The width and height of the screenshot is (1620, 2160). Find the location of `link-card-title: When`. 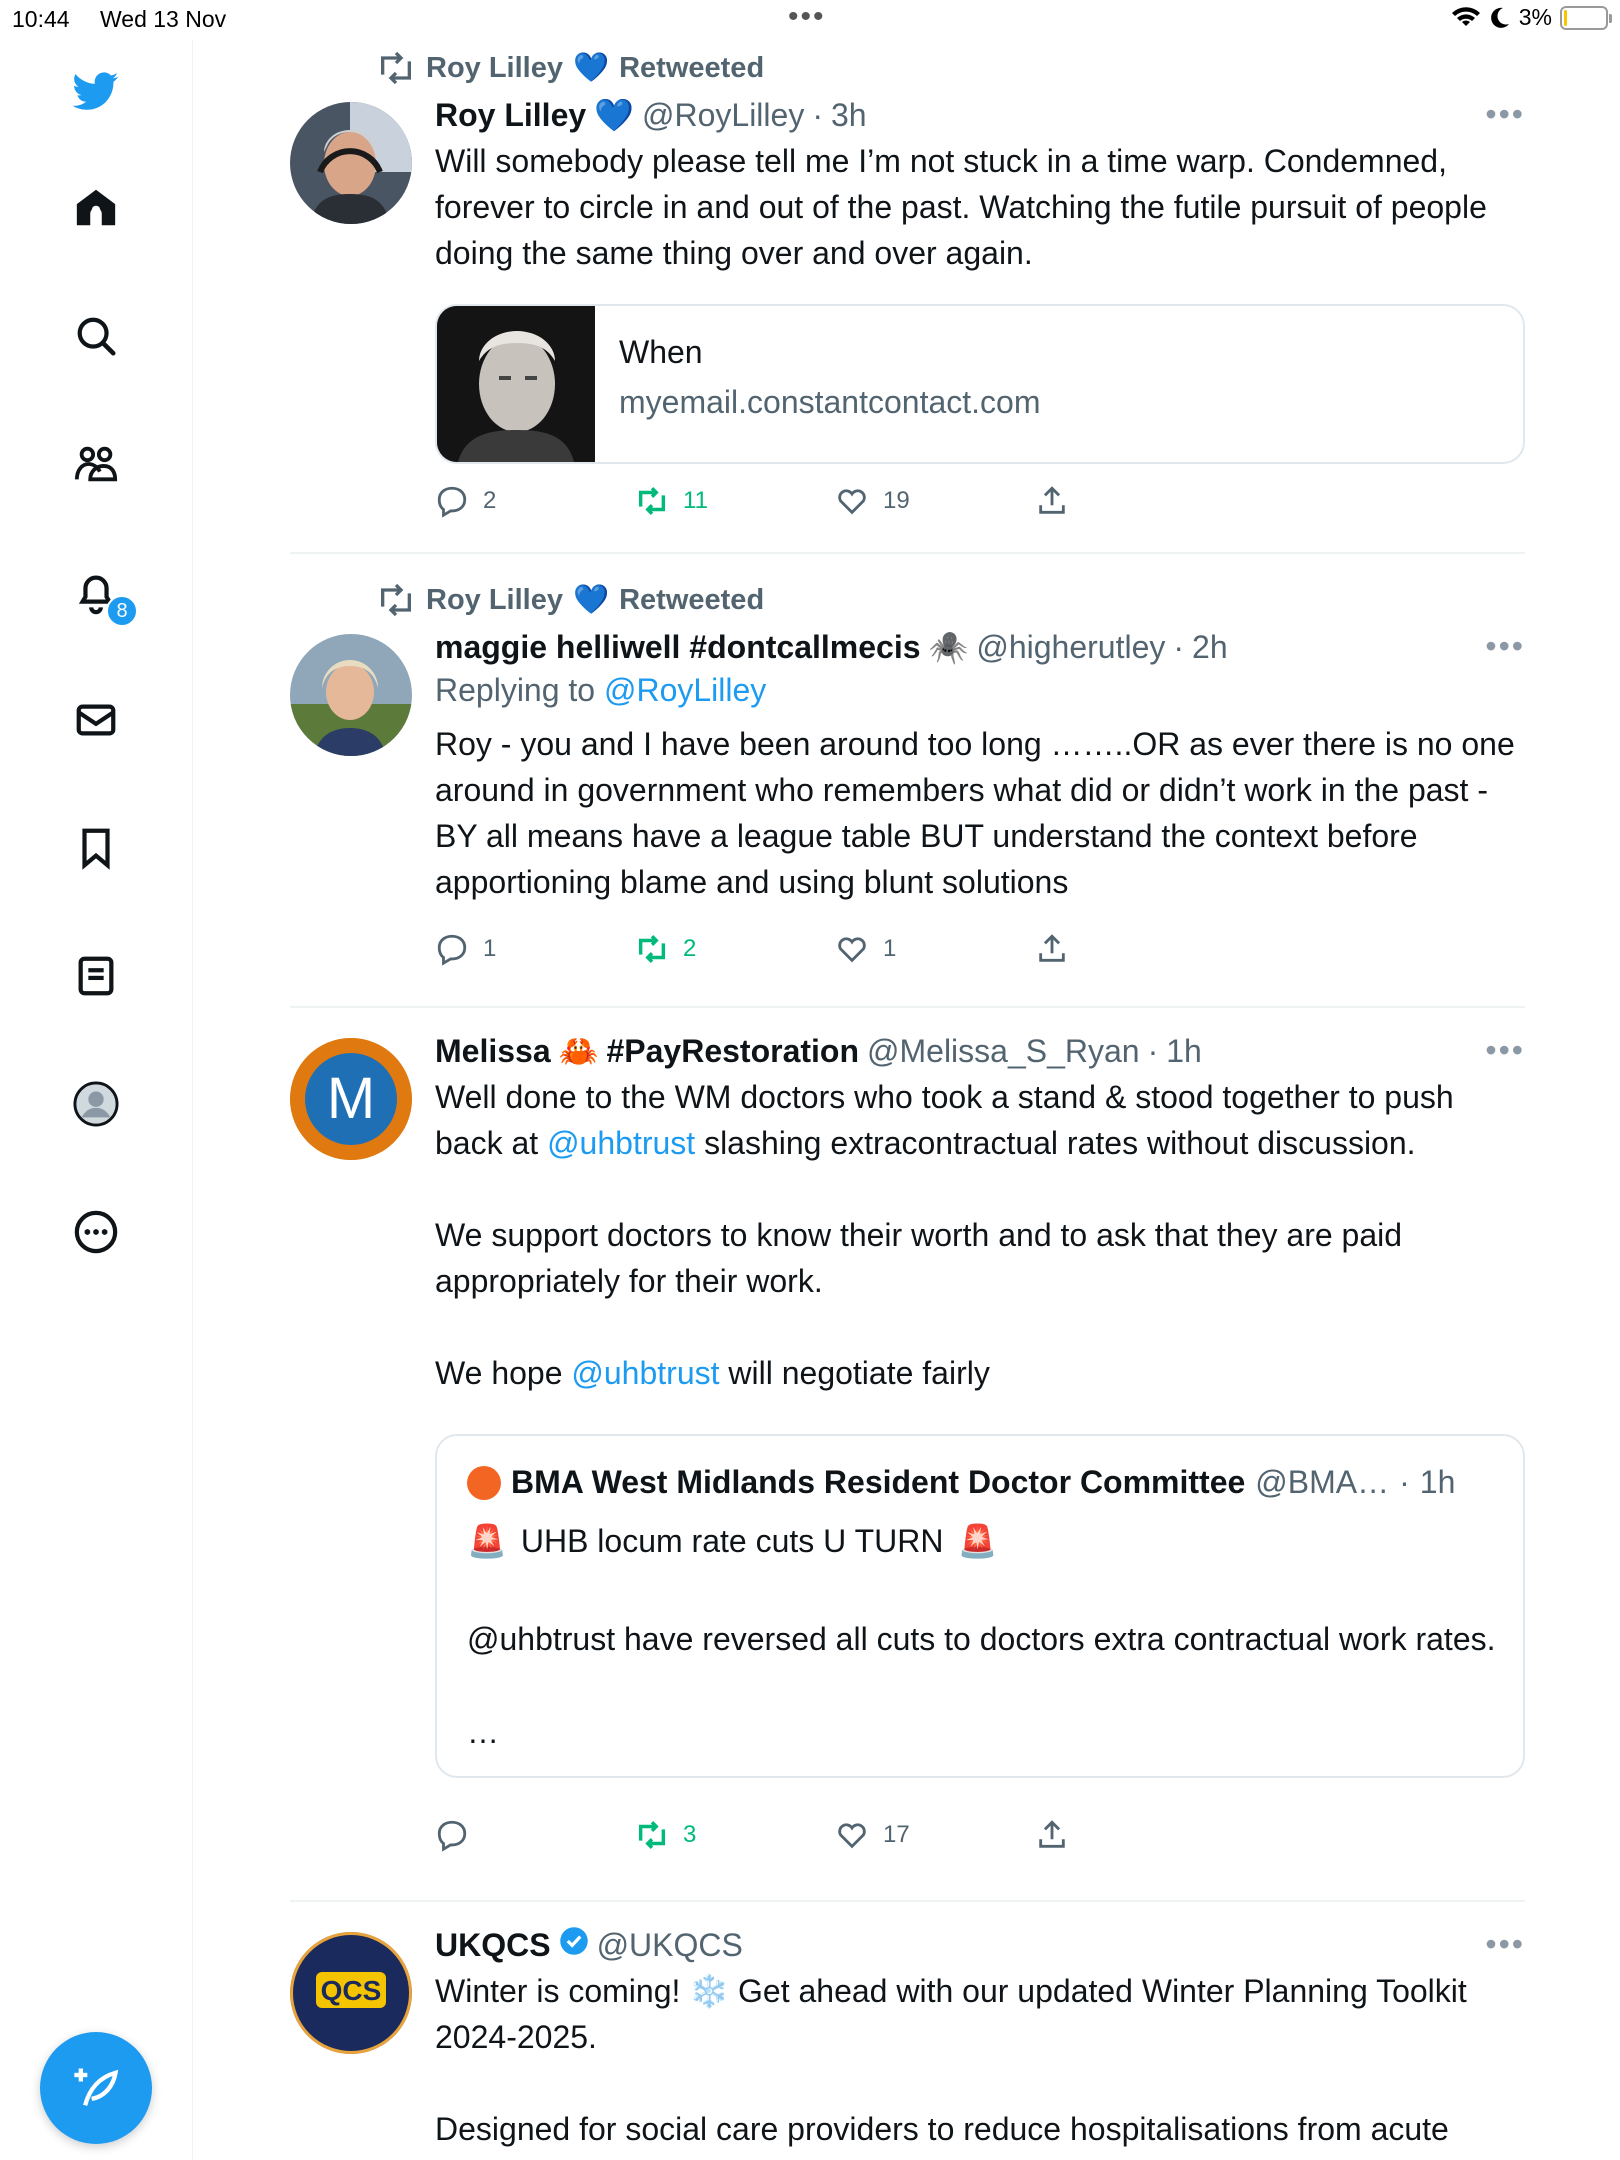

link-card-title: When is located at coordinates (661, 352).